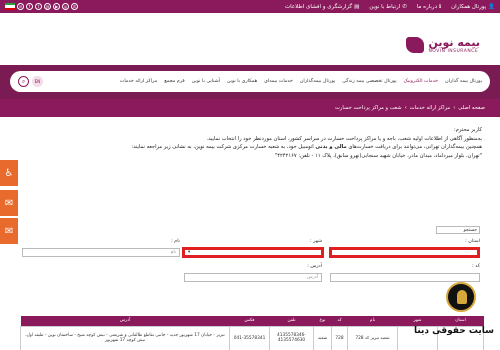  I want to click on city-label: شهر :, so click(315, 241).